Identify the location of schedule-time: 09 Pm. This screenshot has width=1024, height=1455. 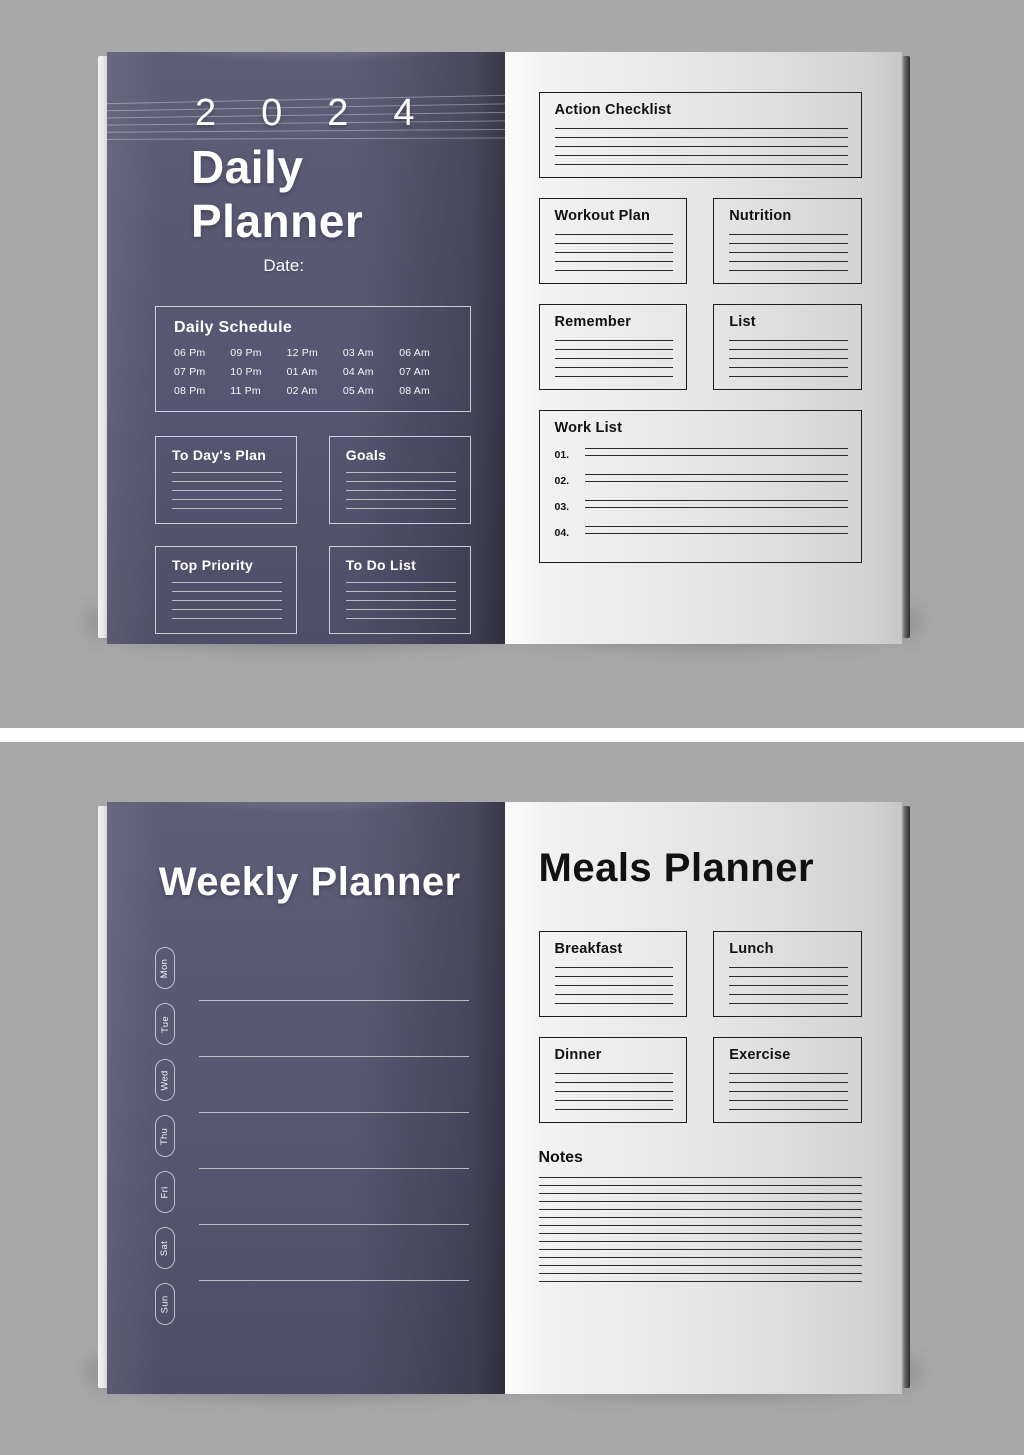
(258, 353).